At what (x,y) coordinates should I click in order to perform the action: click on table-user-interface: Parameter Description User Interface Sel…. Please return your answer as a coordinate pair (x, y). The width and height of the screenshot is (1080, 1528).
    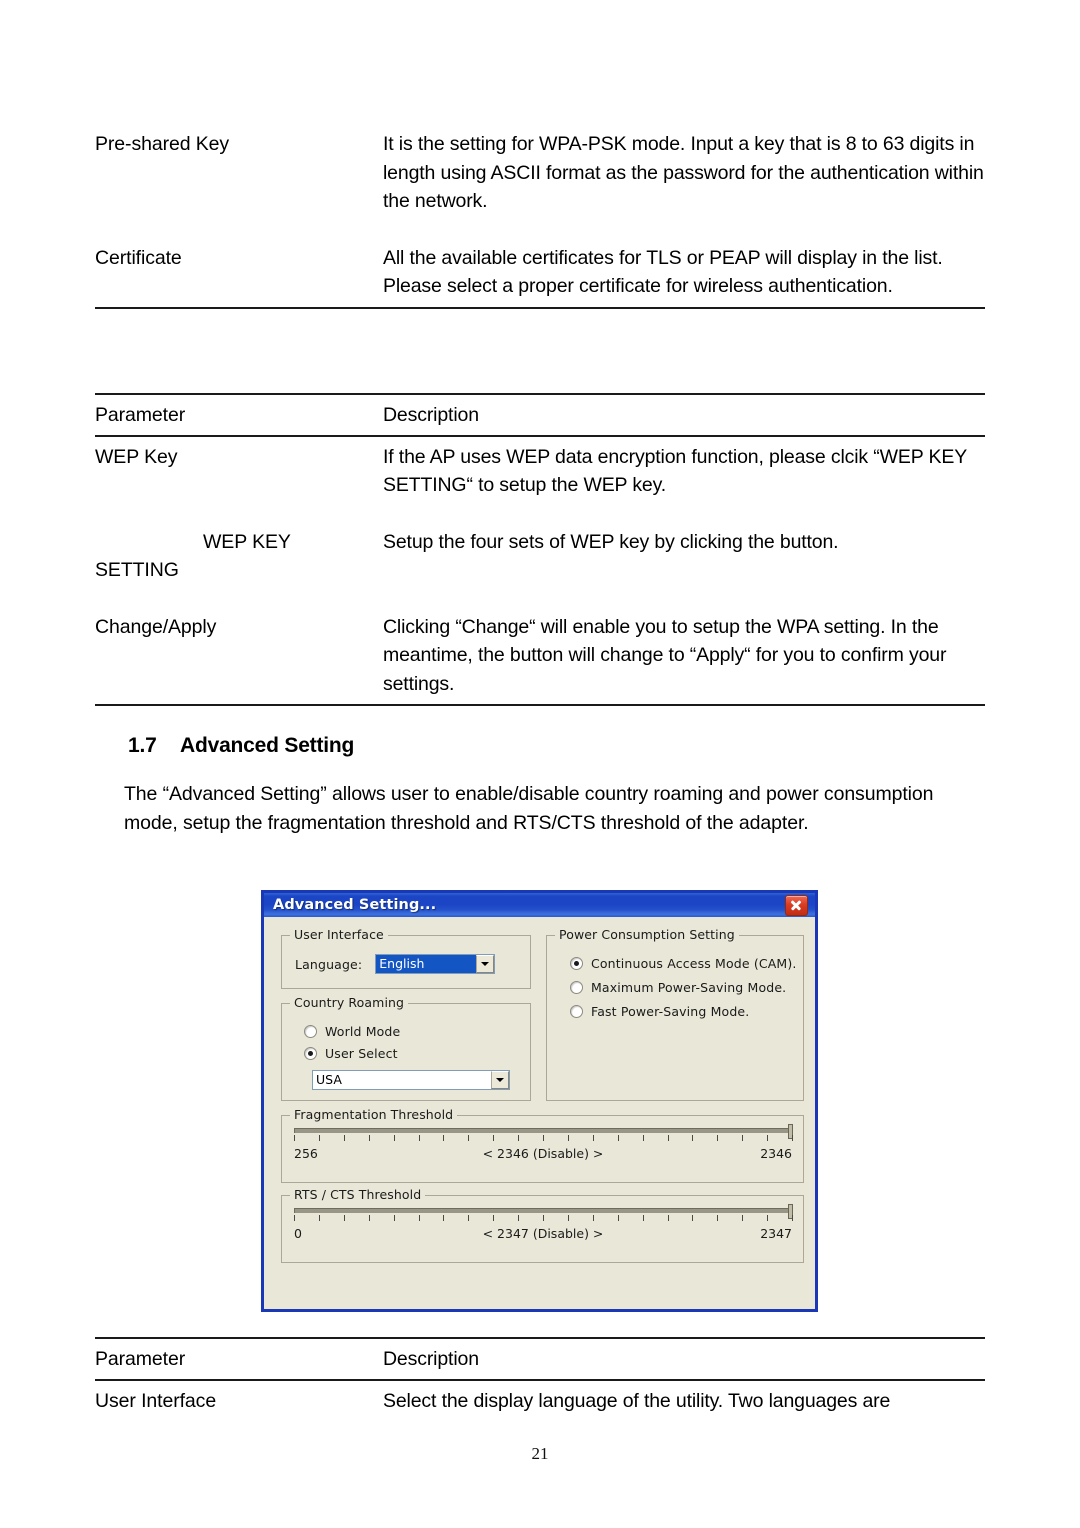
    Looking at the image, I should click on (540, 1376).